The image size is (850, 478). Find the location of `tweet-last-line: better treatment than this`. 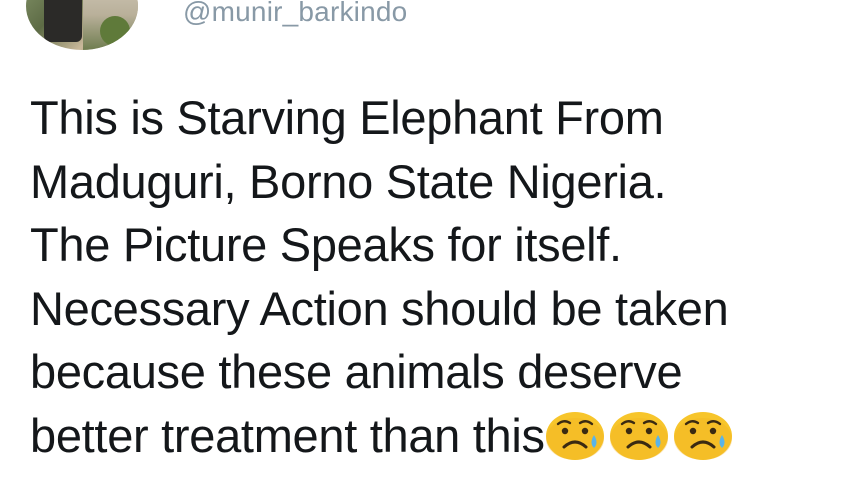

tweet-last-line: better treatment than this is located at coordinates (435, 436).